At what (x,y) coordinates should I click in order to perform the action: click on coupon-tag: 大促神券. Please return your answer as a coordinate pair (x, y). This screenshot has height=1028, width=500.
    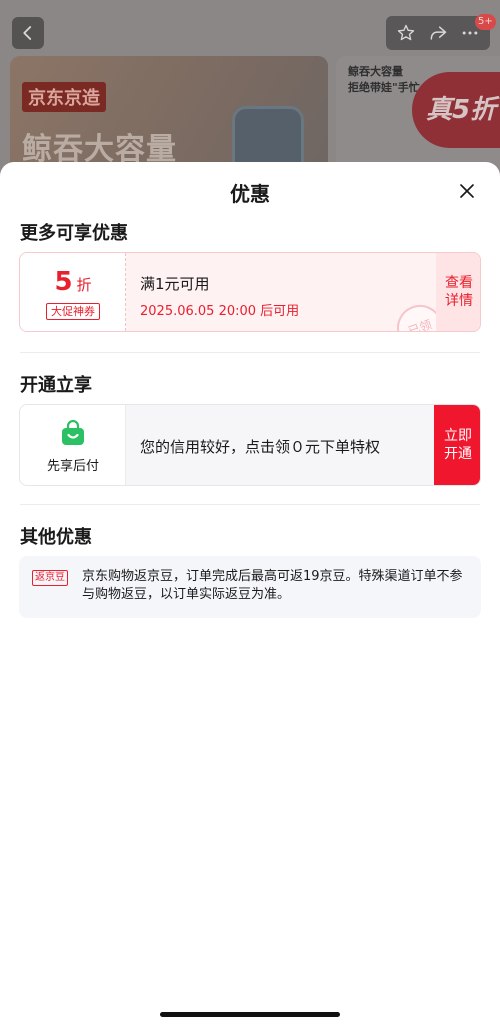
    Looking at the image, I should click on (73, 311).